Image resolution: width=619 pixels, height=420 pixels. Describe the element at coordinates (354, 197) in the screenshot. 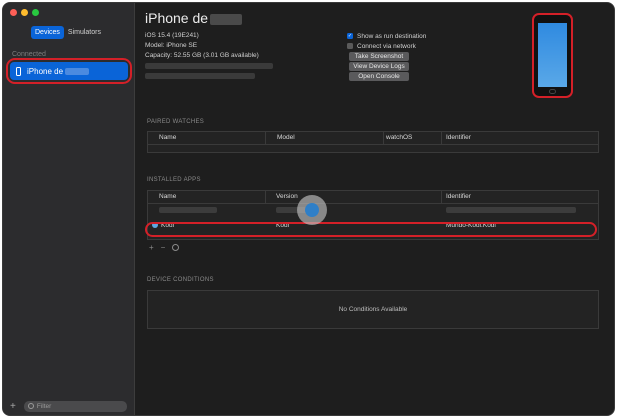

I see `column-header-version: Version` at that location.